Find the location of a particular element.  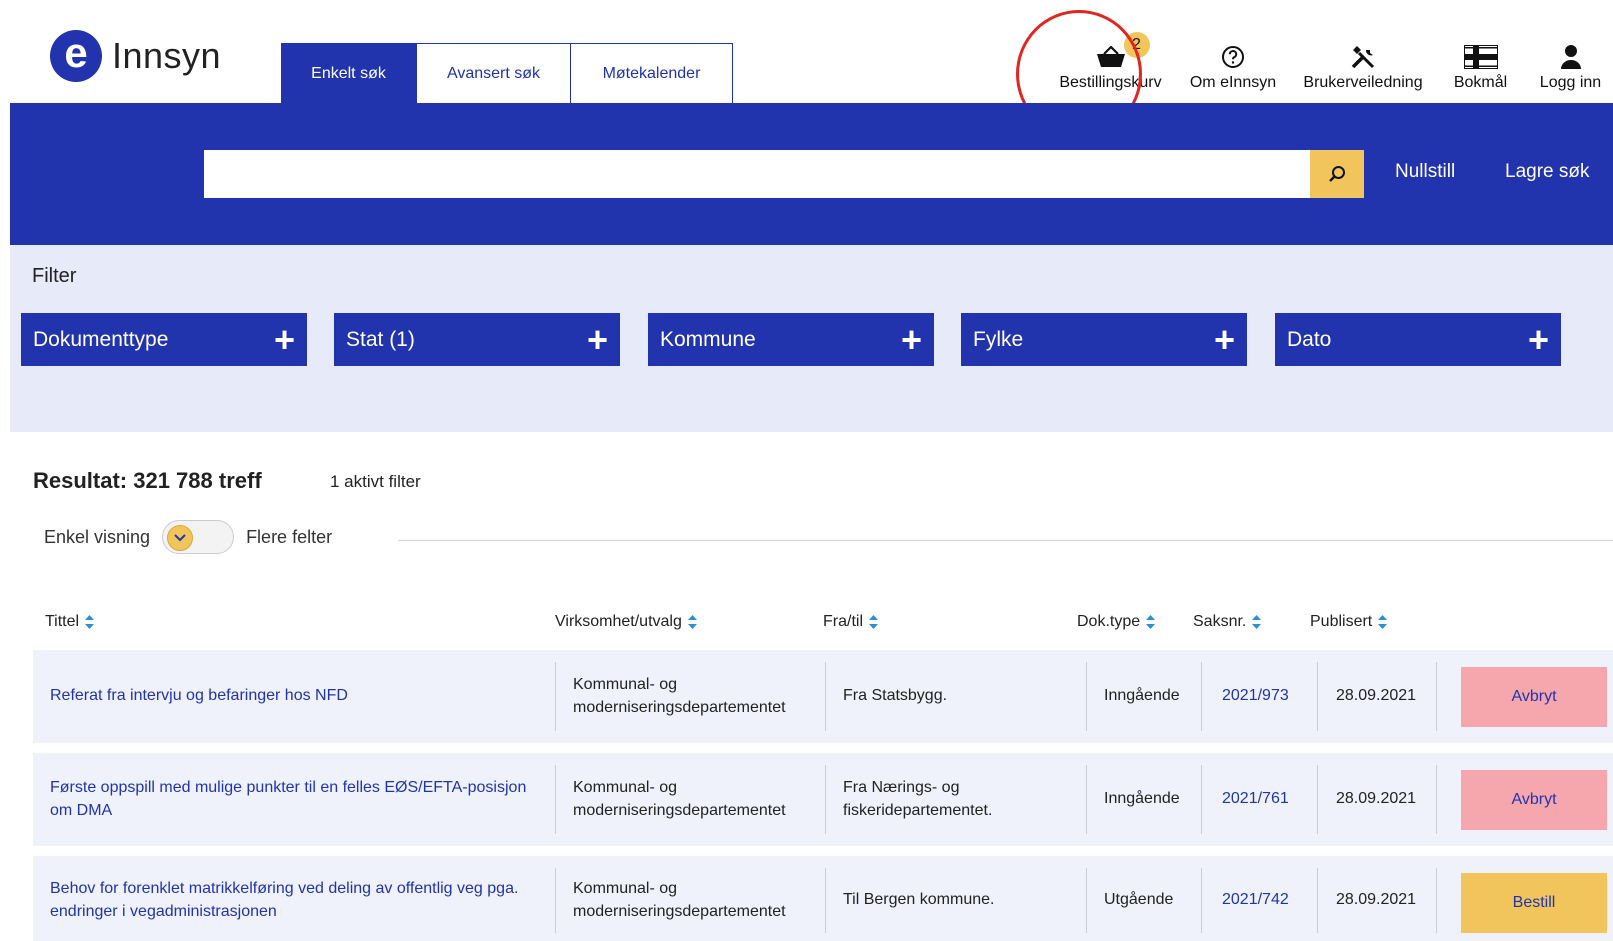

view-toggle-row: Enkel visning Flere felter is located at coordinates (188, 537).